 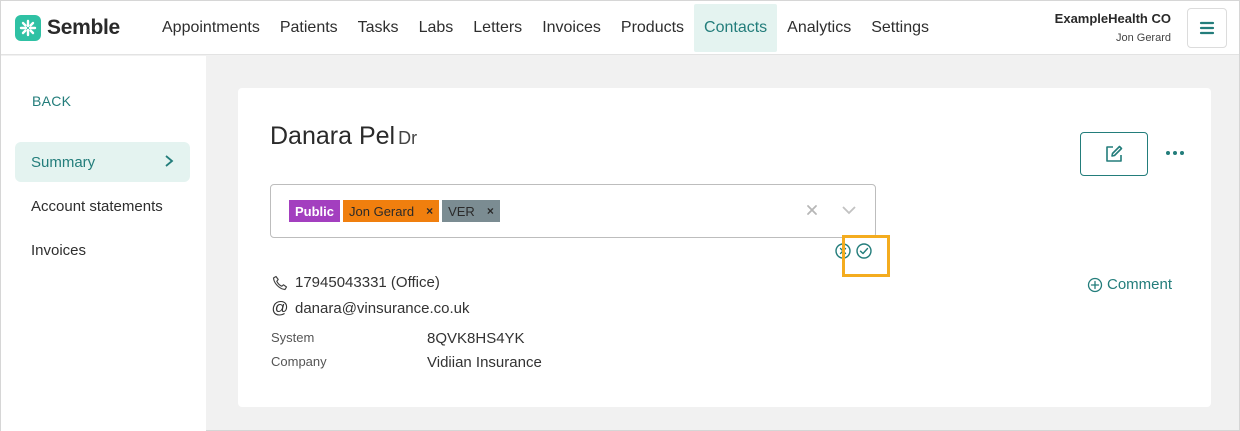 I want to click on add-circle-icon, so click(x=1095, y=284).